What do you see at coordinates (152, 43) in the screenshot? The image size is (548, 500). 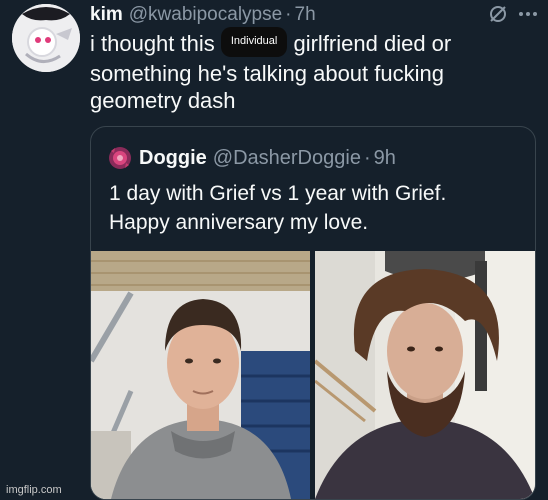 I see `tweet-text-before: i thought this` at bounding box center [152, 43].